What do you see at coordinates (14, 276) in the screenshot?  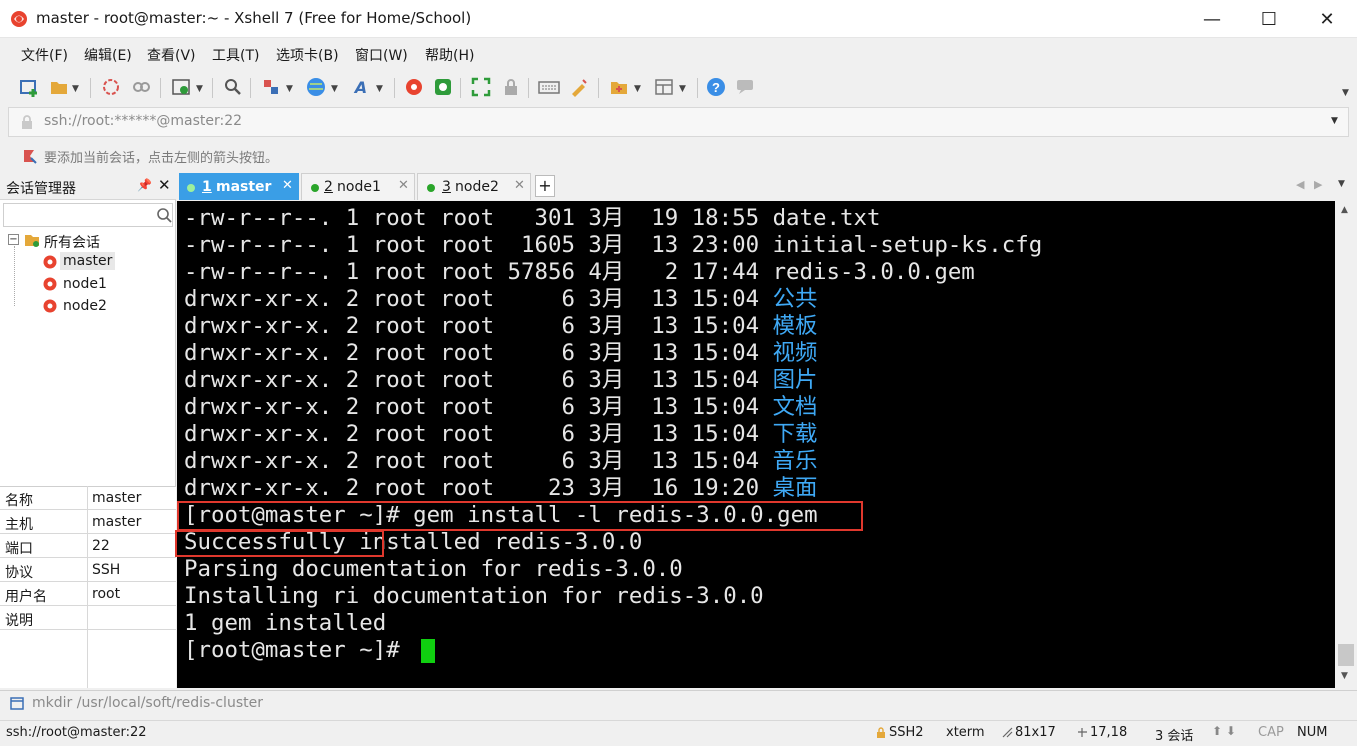 I see `tree-line` at bounding box center [14, 276].